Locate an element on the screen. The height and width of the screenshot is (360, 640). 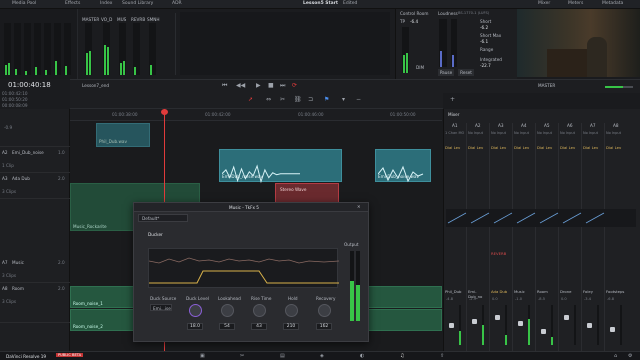
preset-select: Default* is located at coordinates (163, 218).